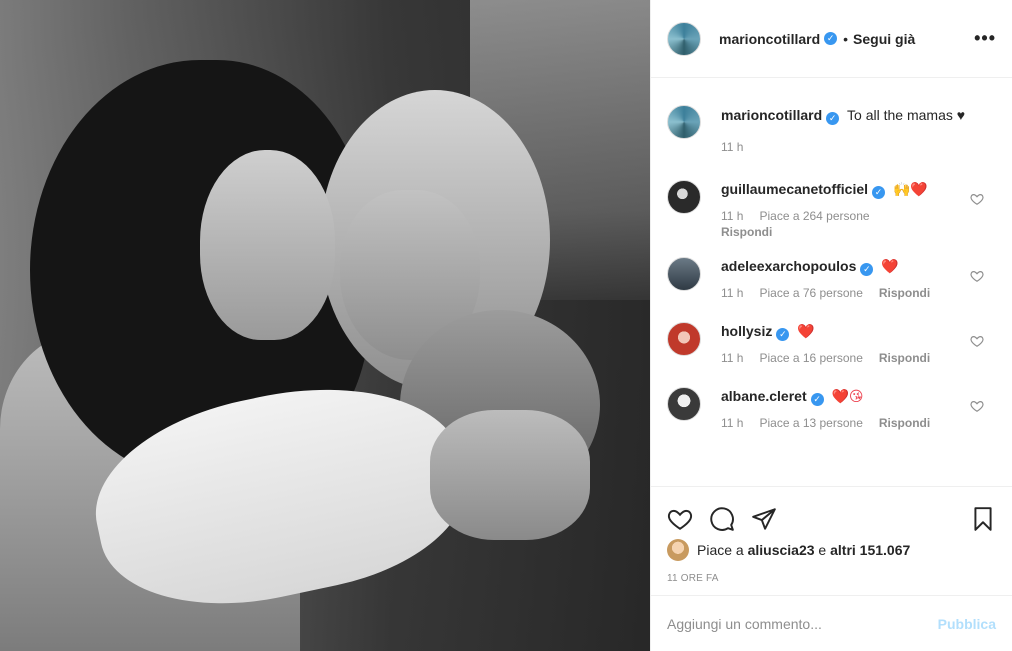 The height and width of the screenshot is (651, 1012). What do you see at coordinates (267, 245) in the screenshot?
I see `photo-face-woman` at bounding box center [267, 245].